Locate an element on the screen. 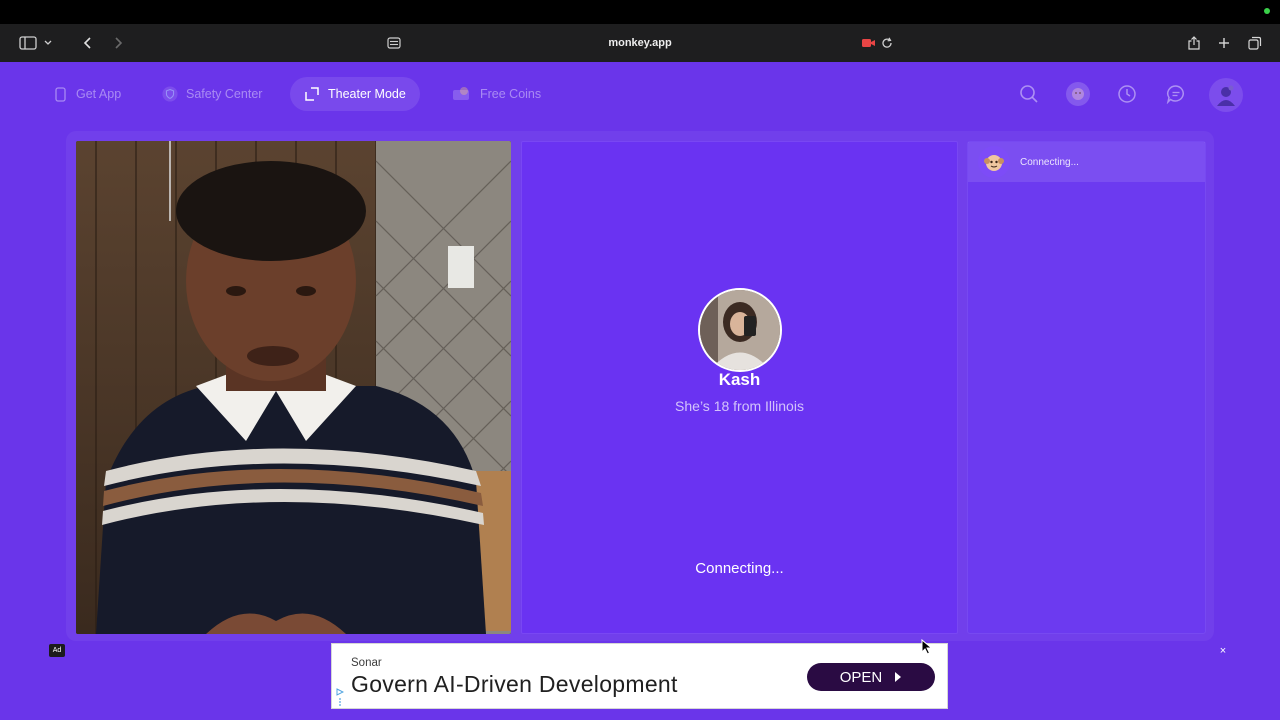 The height and width of the screenshot is (720, 1280). forward-button is located at coordinates (118, 43).